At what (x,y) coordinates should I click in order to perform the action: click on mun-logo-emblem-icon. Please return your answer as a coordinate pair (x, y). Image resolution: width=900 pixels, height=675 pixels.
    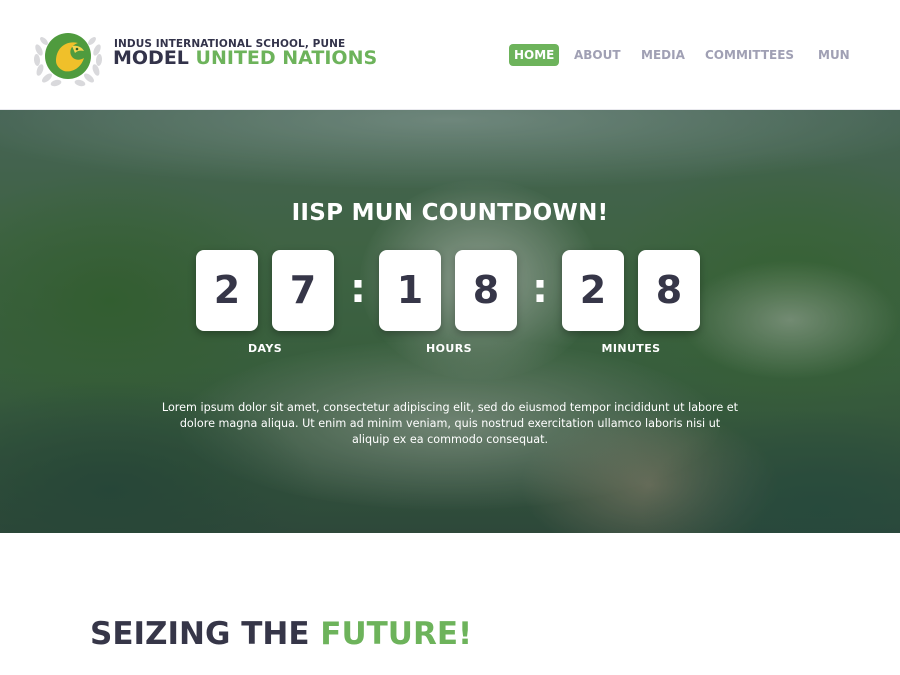
    Looking at the image, I should click on (68, 58).